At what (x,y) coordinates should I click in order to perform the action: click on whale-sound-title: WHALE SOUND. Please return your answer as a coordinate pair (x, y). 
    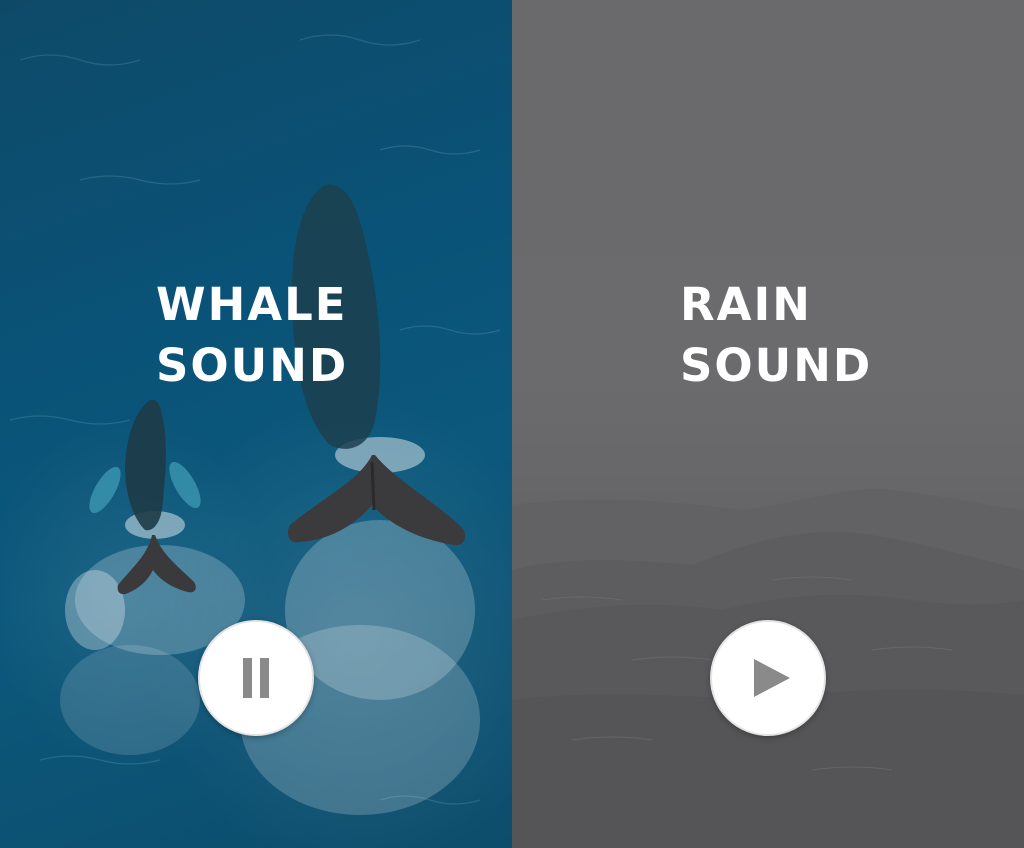
    Looking at the image, I should click on (252, 335).